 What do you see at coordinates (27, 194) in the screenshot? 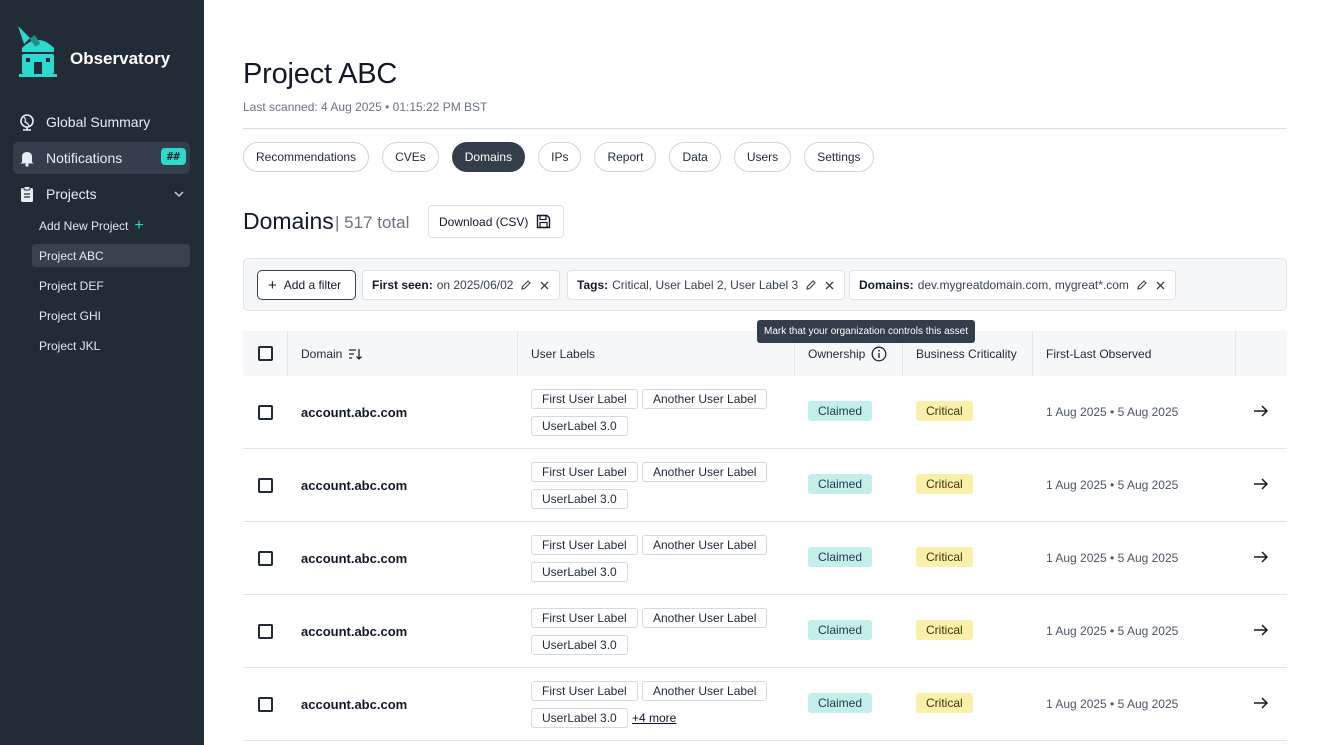
I see `clipboard-icon` at bounding box center [27, 194].